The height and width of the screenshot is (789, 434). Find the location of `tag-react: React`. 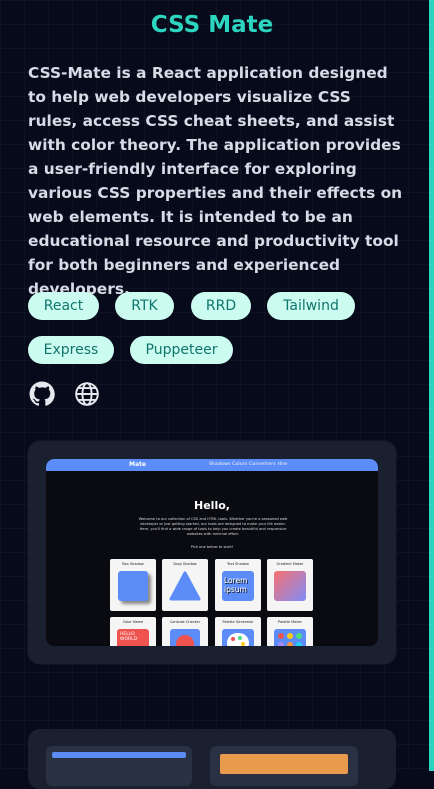

tag-react: React is located at coordinates (63, 306).